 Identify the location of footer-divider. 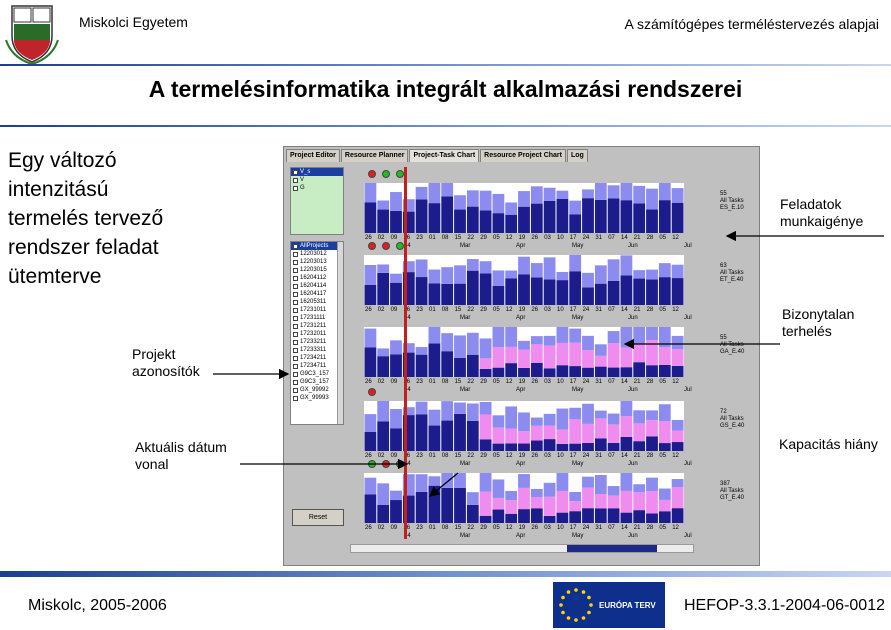
(445, 574).